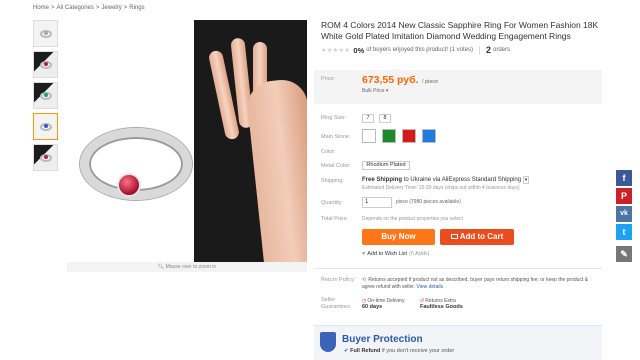  Describe the element at coordinates (375, 91) in the screenshot. I see `bulk-price-link: Bulk Price ▾` at that location.